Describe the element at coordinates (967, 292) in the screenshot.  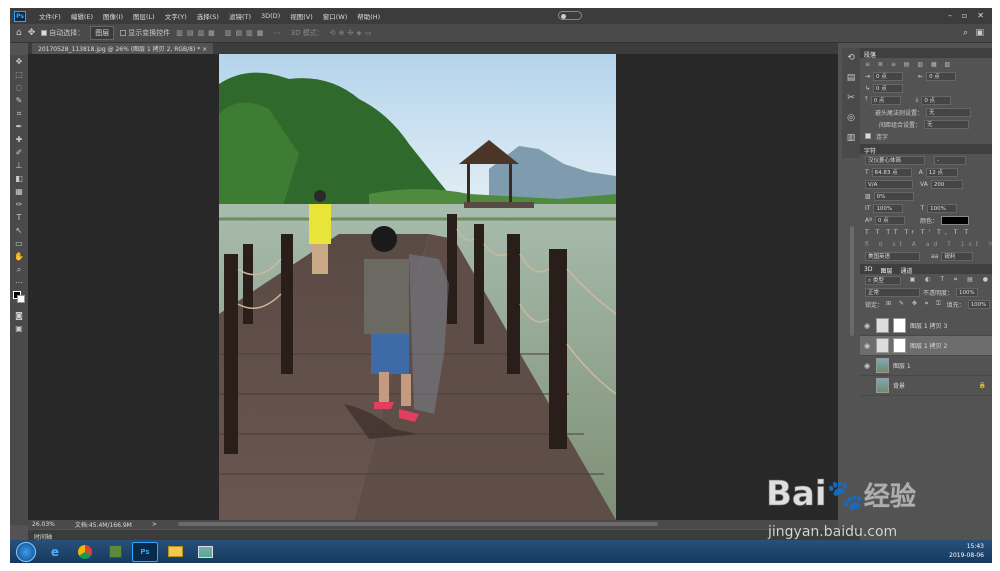
I see `opacity-field: 100%` at that location.